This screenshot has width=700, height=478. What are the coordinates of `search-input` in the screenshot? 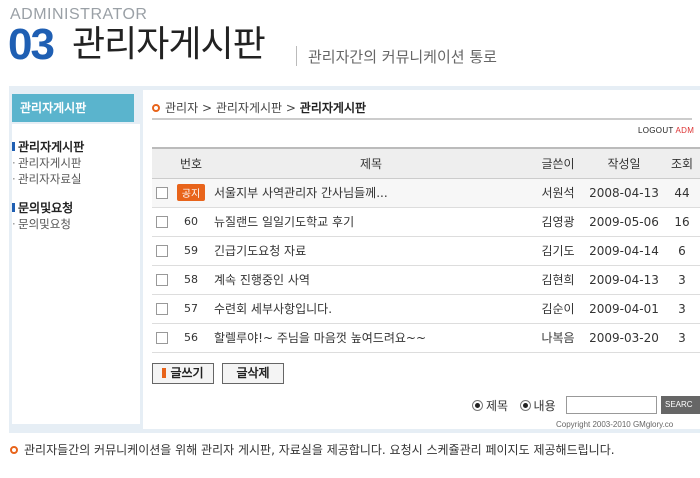 It's located at (611, 405).